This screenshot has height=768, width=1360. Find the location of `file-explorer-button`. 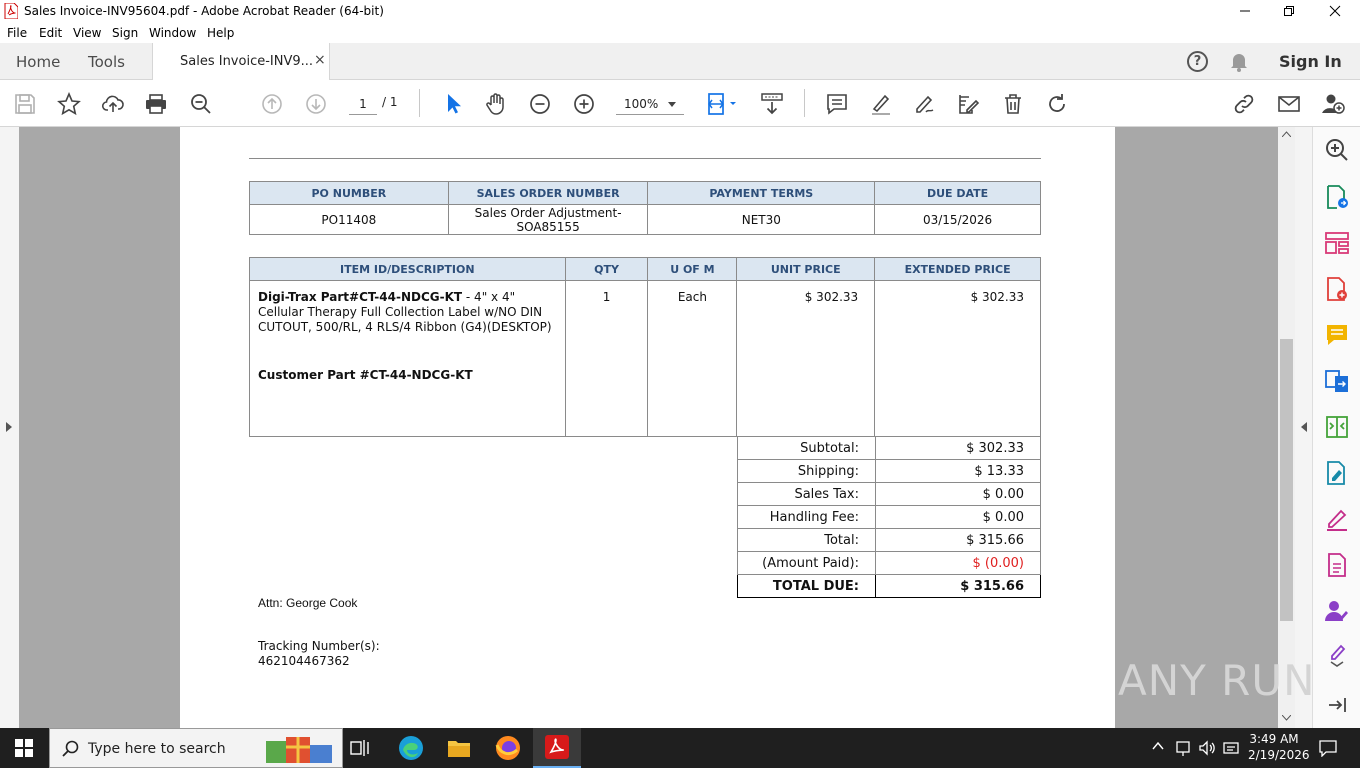

file-explorer-button is located at coordinates (459, 748).